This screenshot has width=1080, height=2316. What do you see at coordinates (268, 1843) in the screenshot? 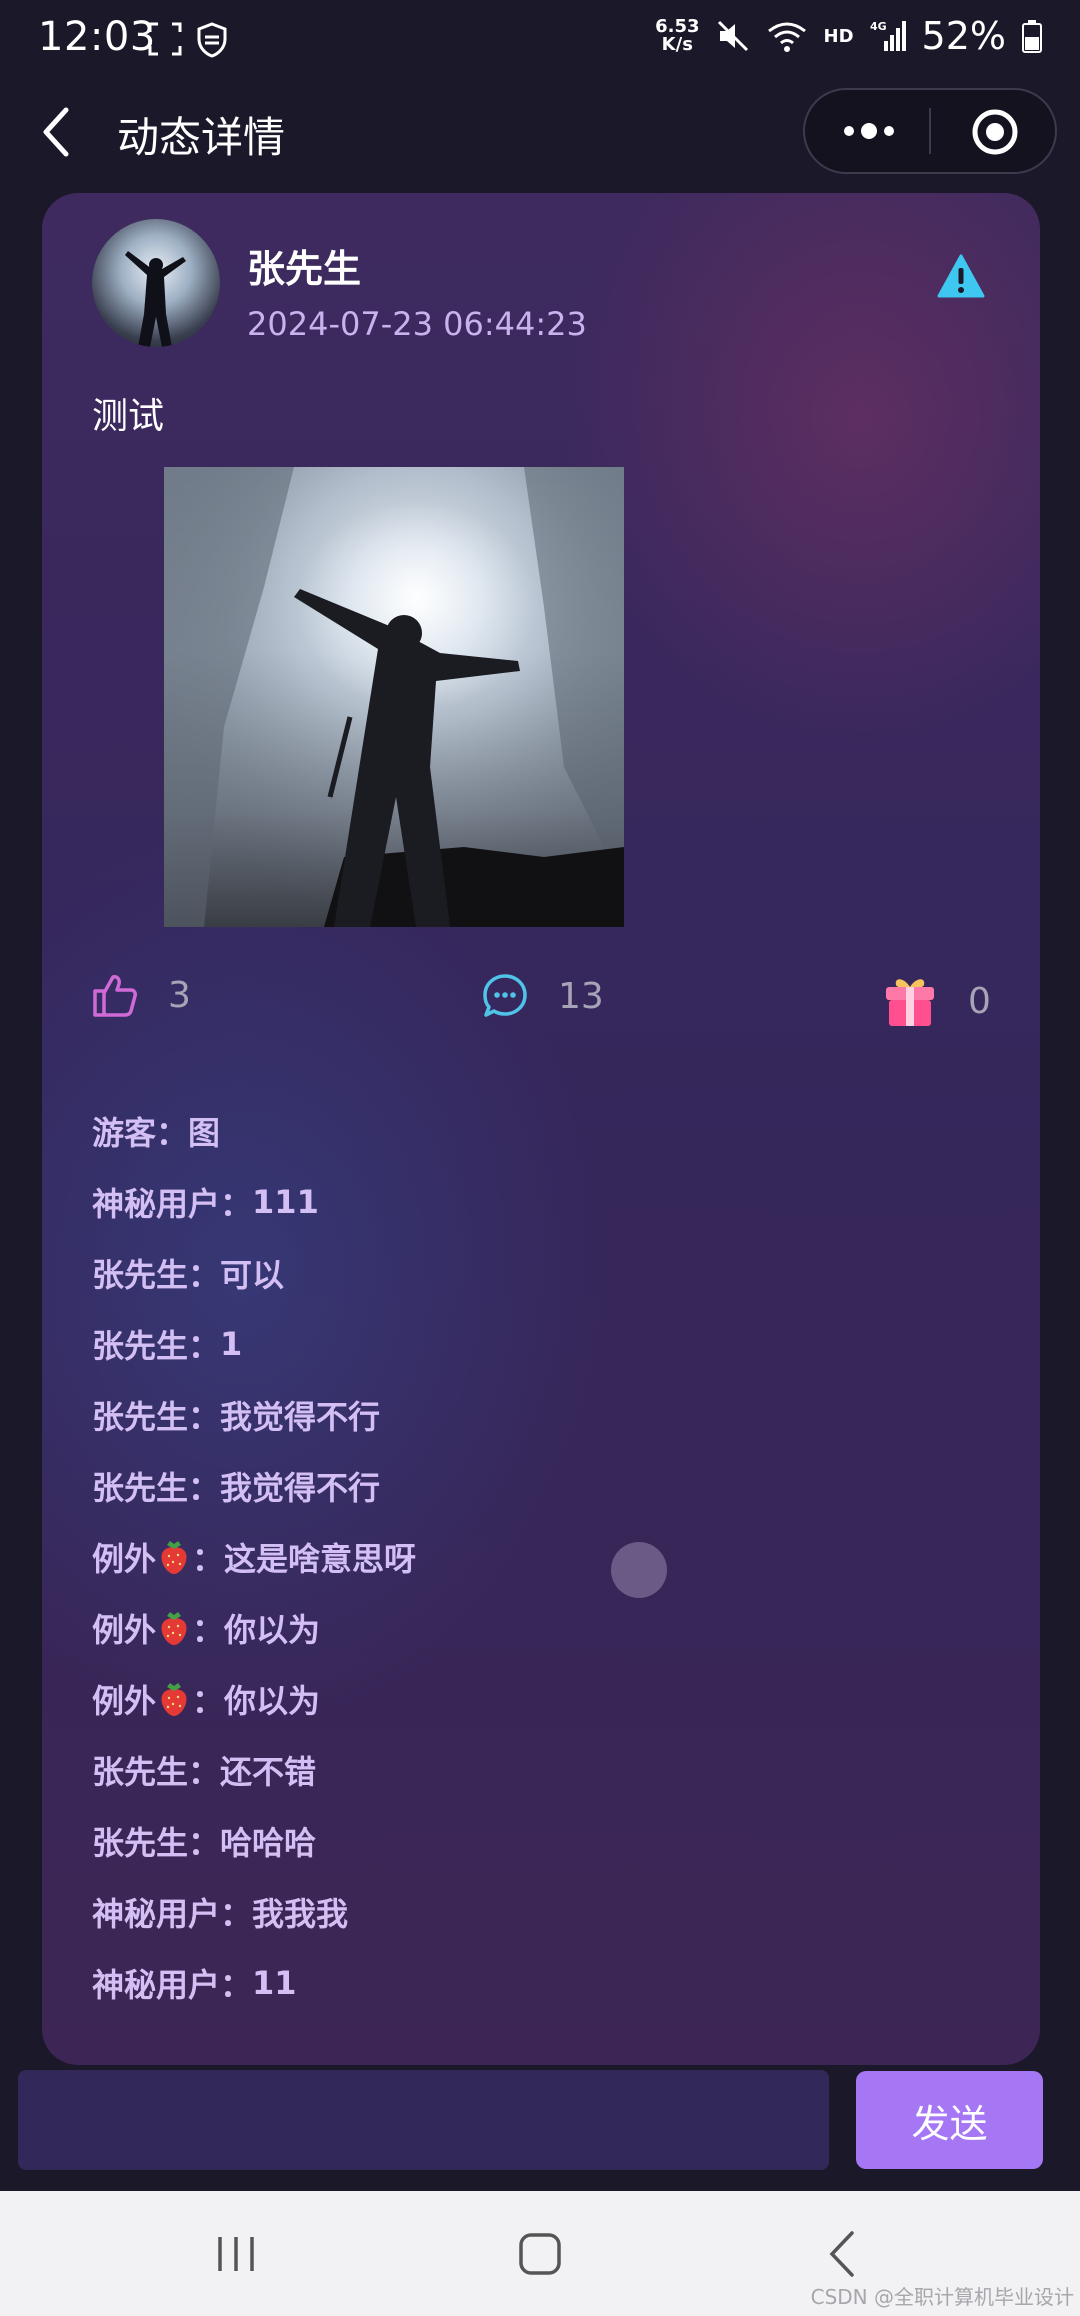
I see `comment-text: 哈哈哈` at bounding box center [268, 1843].